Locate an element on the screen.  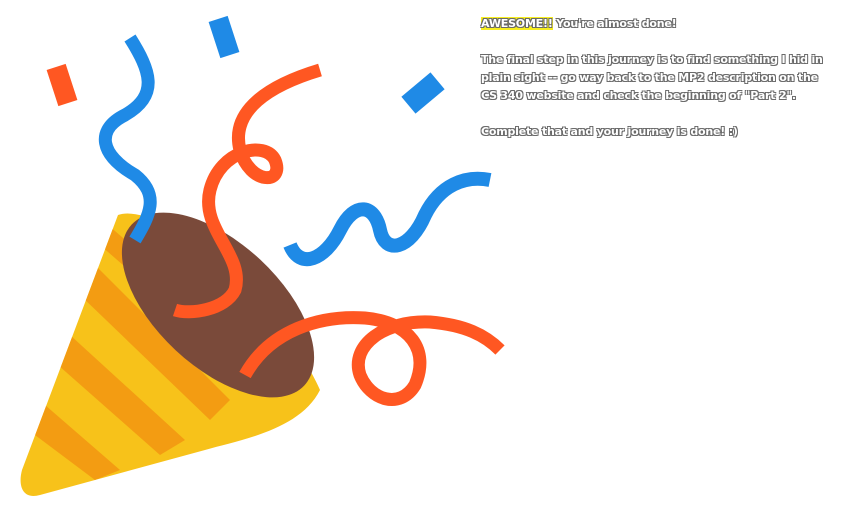
message-headline-paragraph: AWESOME!! You're almost done! is located at coordinates (658, 24).